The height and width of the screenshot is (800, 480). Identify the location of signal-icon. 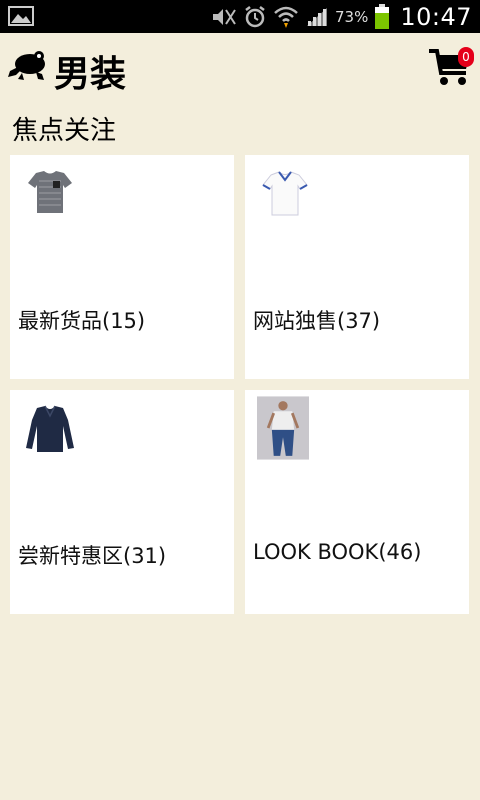
(316, 16).